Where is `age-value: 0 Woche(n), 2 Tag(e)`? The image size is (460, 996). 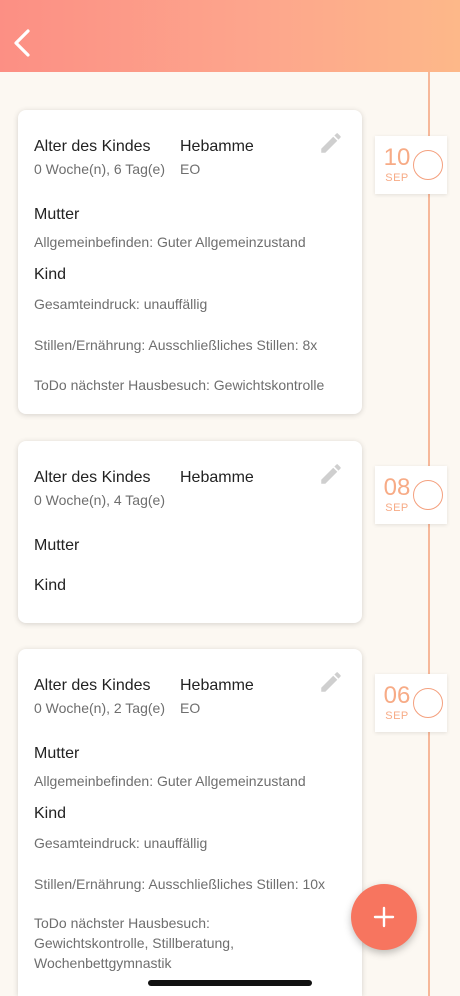 age-value: 0 Woche(n), 2 Tag(e) is located at coordinates (99, 708).